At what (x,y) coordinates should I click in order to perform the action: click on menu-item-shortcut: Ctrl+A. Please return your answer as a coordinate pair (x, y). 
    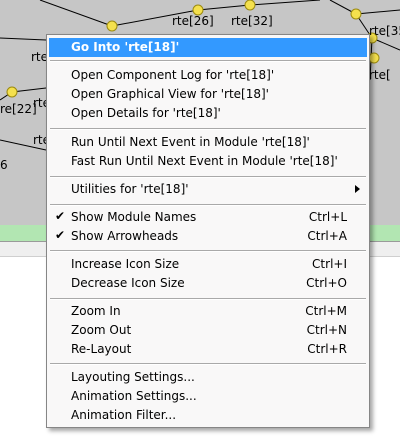
    Looking at the image, I should click on (327, 236).